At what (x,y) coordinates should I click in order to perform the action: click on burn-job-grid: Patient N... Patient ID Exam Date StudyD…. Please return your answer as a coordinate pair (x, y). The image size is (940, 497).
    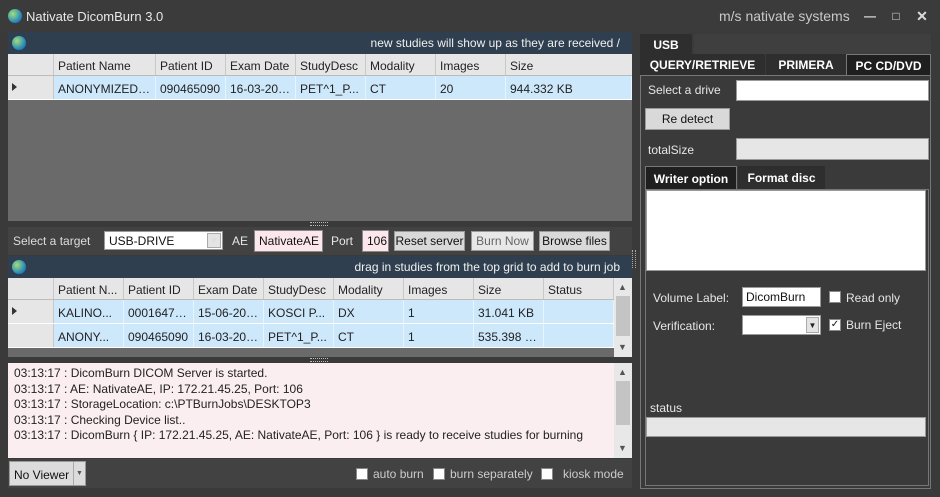
    Looking at the image, I should click on (320, 317).